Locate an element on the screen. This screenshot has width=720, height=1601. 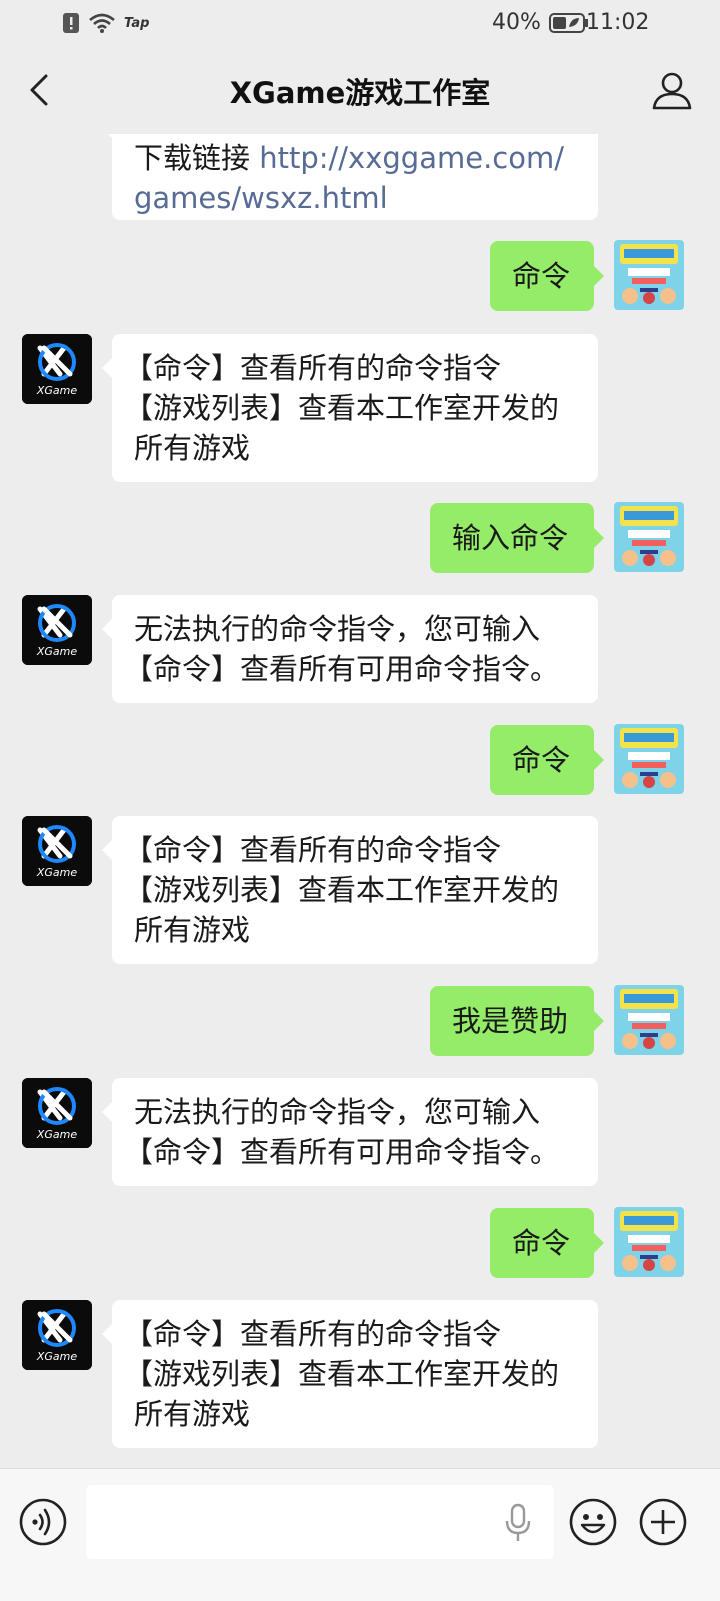
chat-title: XGame游戏工作室 is located at coordinates (360, 93).